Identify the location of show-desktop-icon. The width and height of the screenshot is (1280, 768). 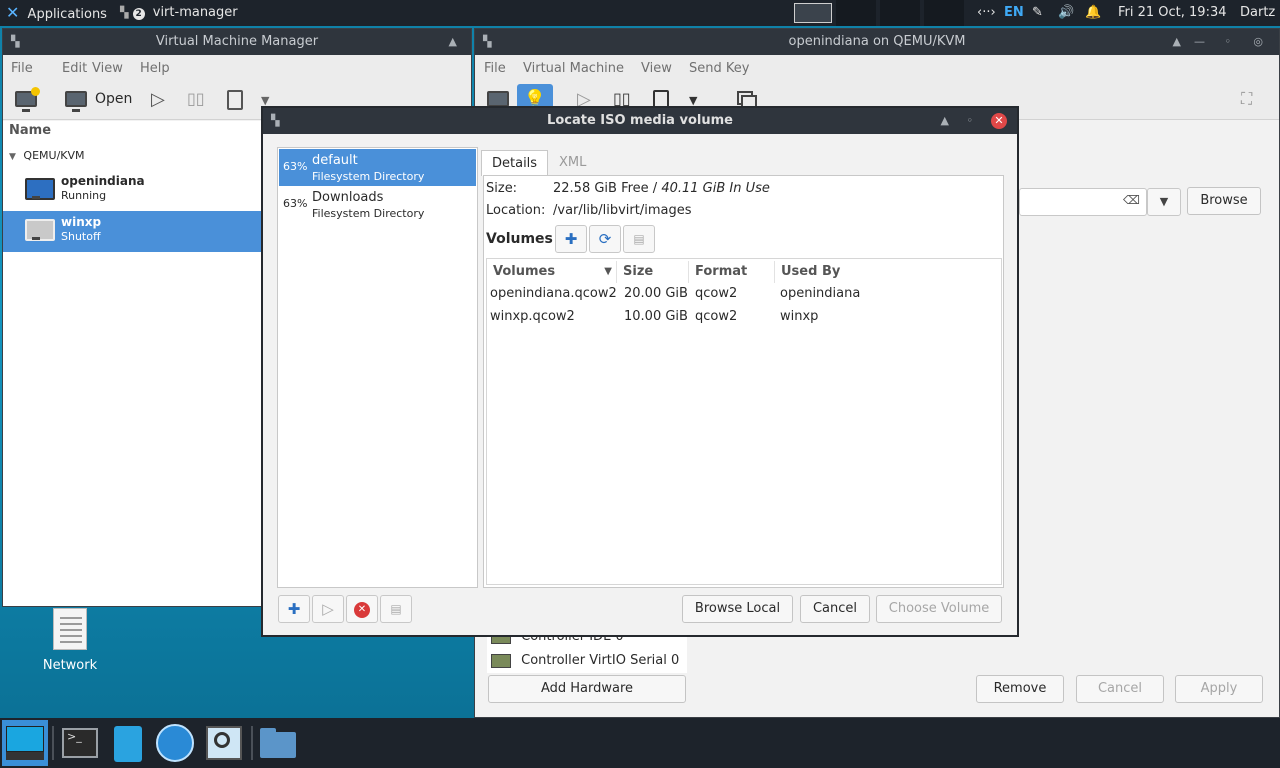
(25, 743).